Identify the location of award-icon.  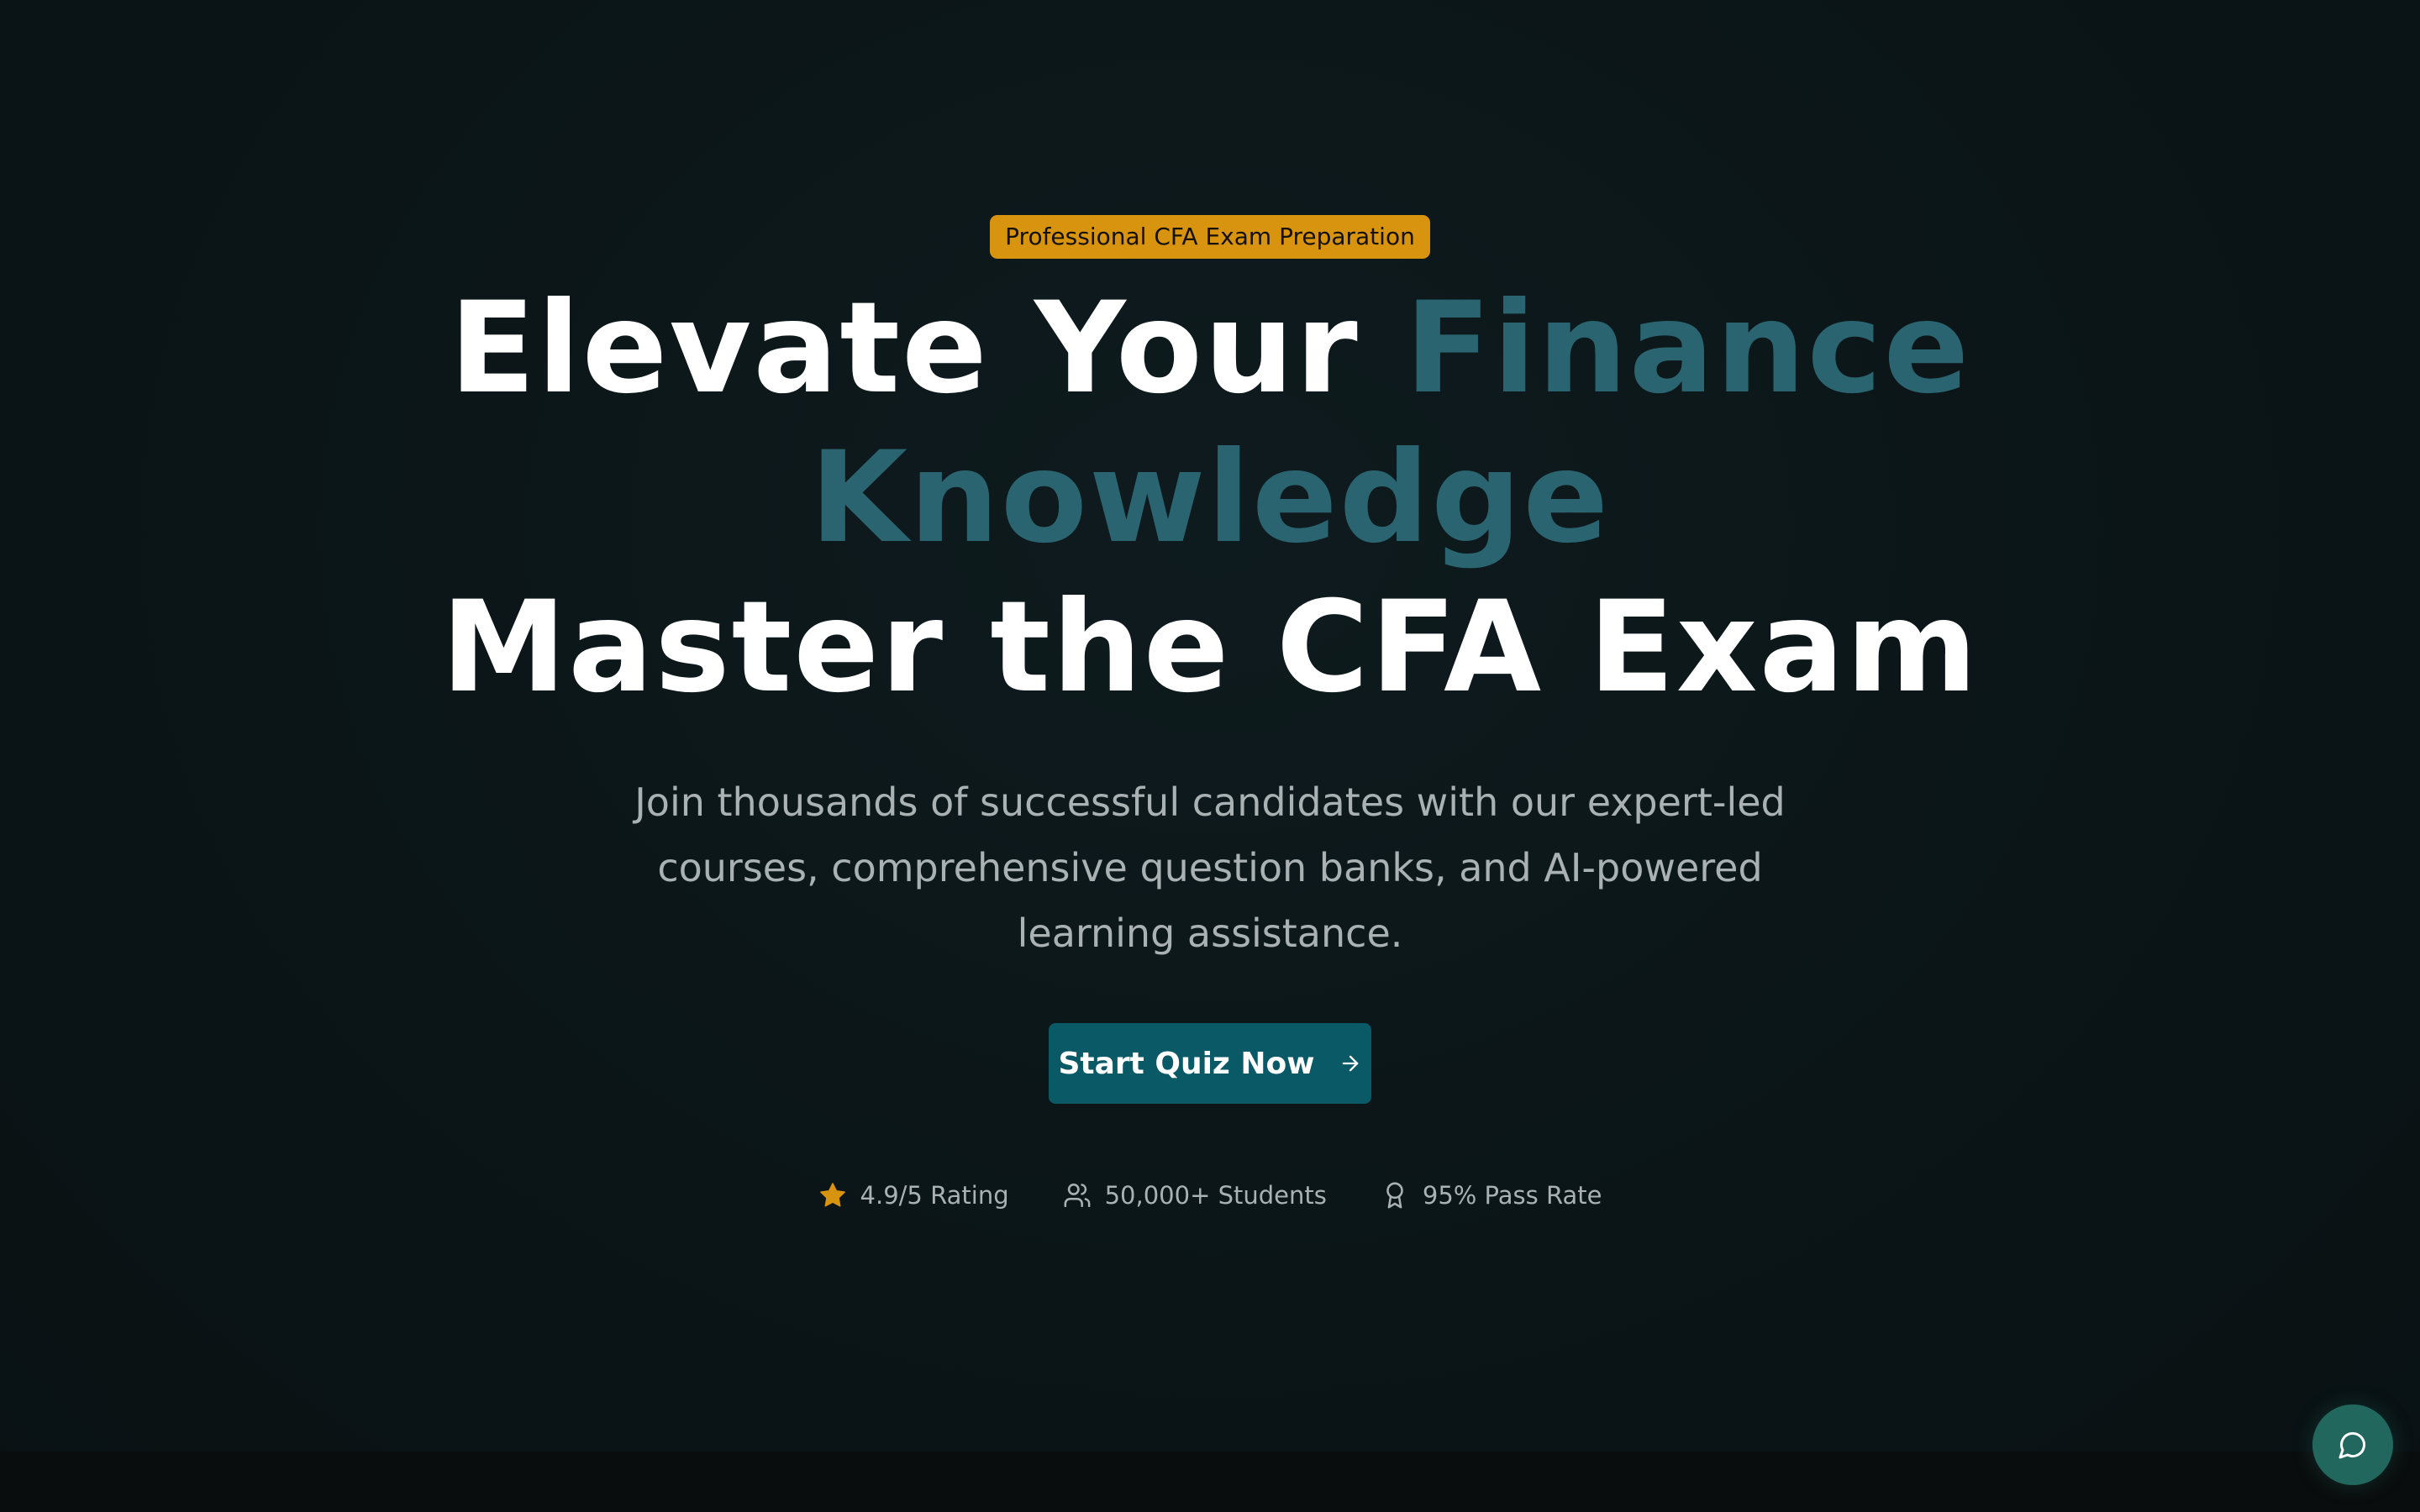
(1395, 1195).